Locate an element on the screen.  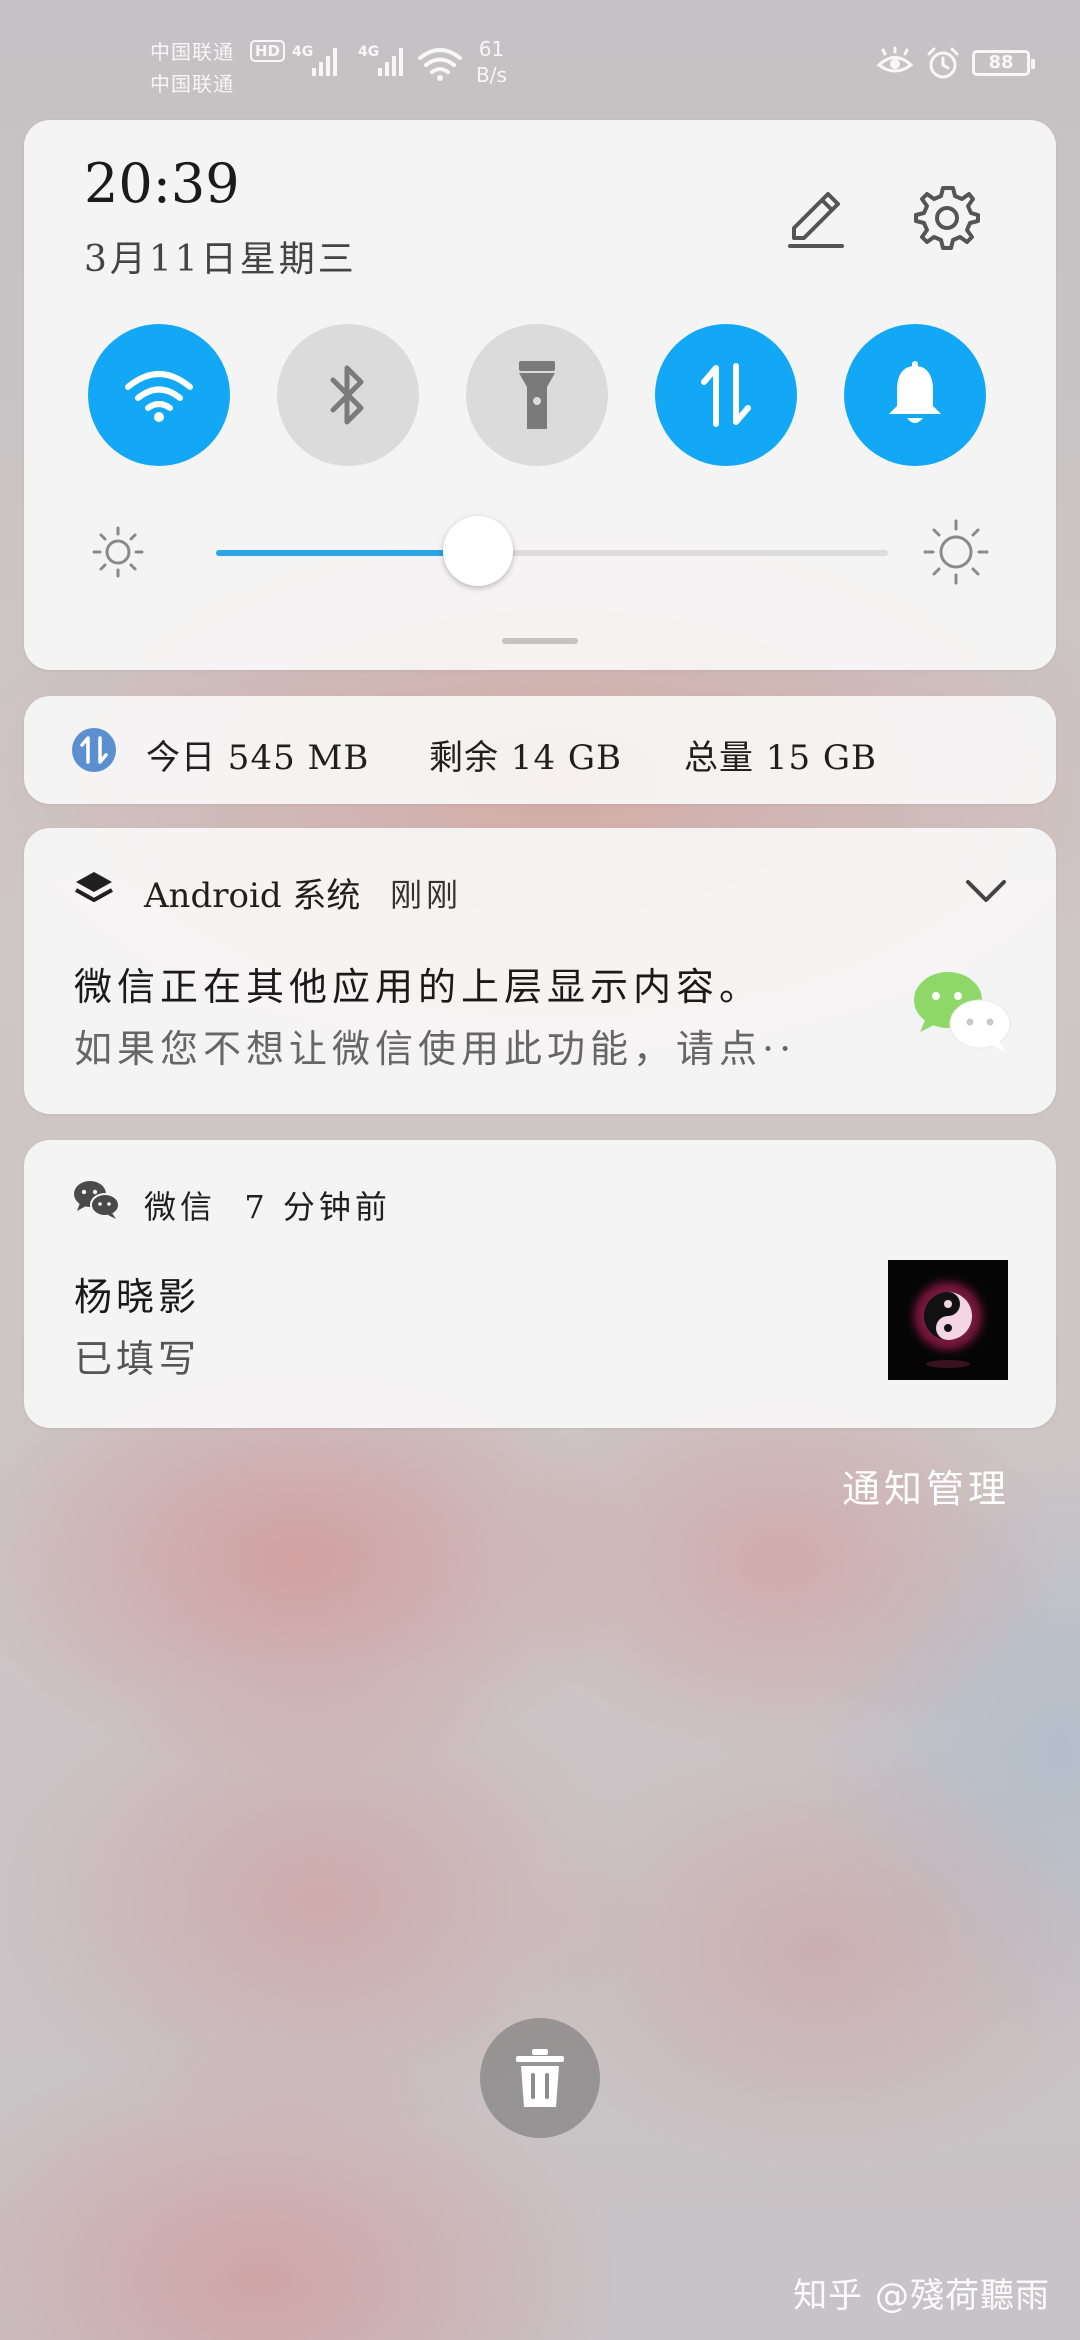
notification-time: 7 分钟前 is located at coordinates (317, 1207).